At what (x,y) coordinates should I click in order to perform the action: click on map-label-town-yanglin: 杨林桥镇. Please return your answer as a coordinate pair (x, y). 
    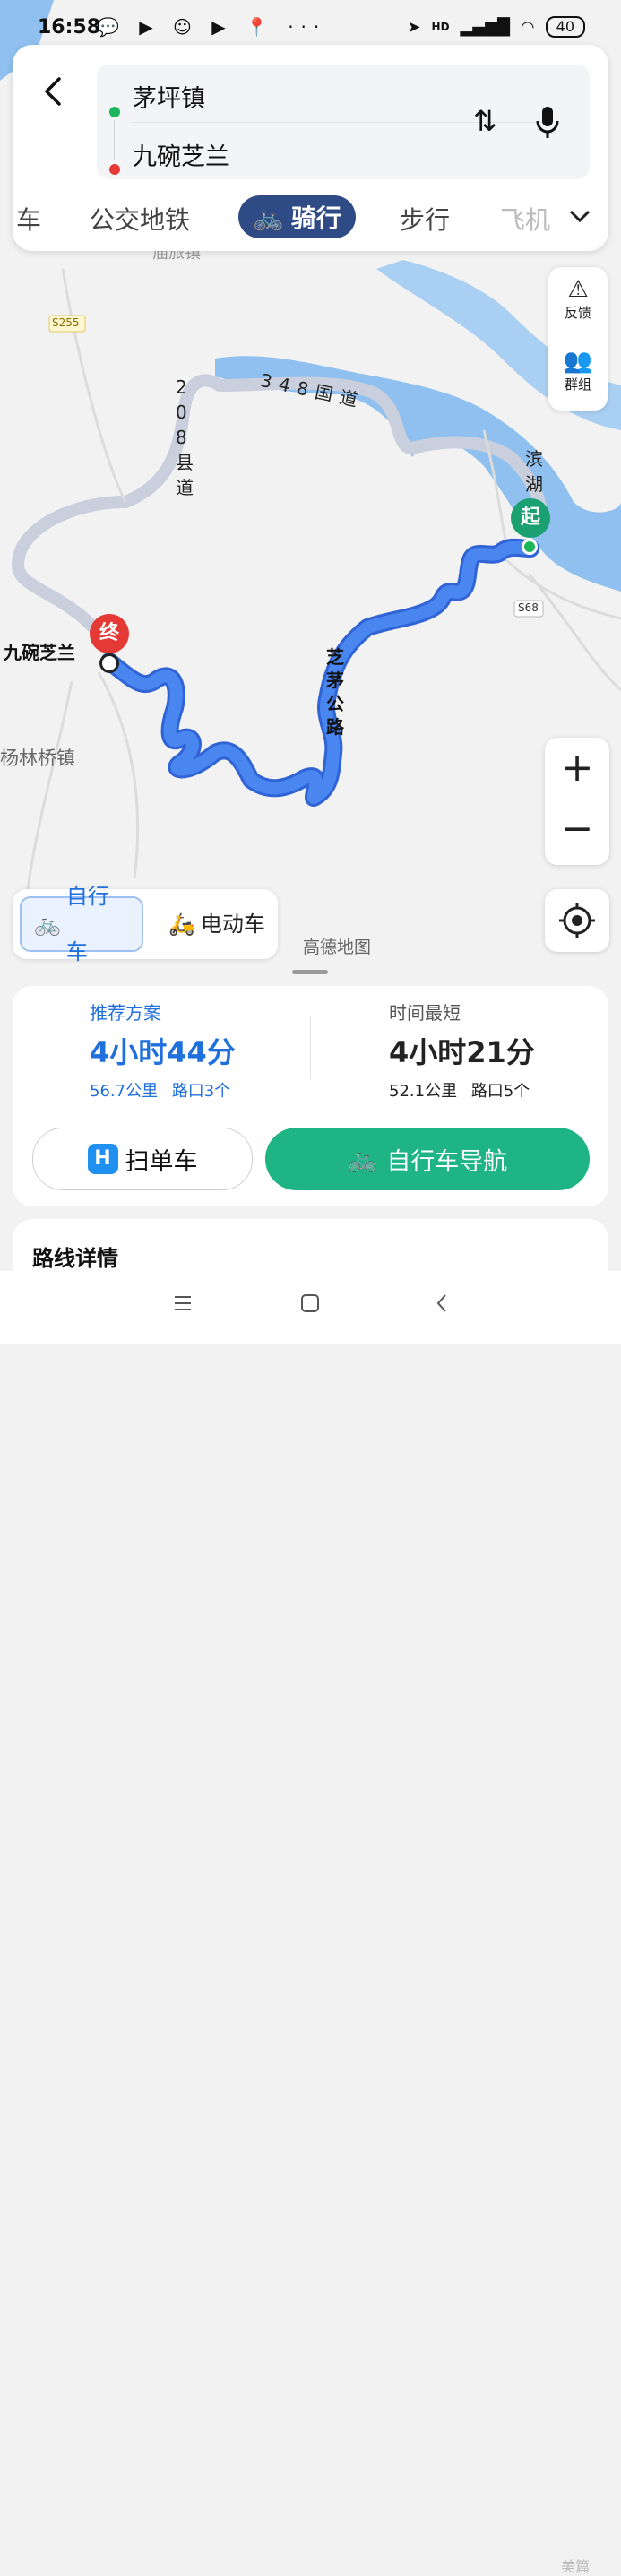
    Looking at the image, I should click on (37, 758).